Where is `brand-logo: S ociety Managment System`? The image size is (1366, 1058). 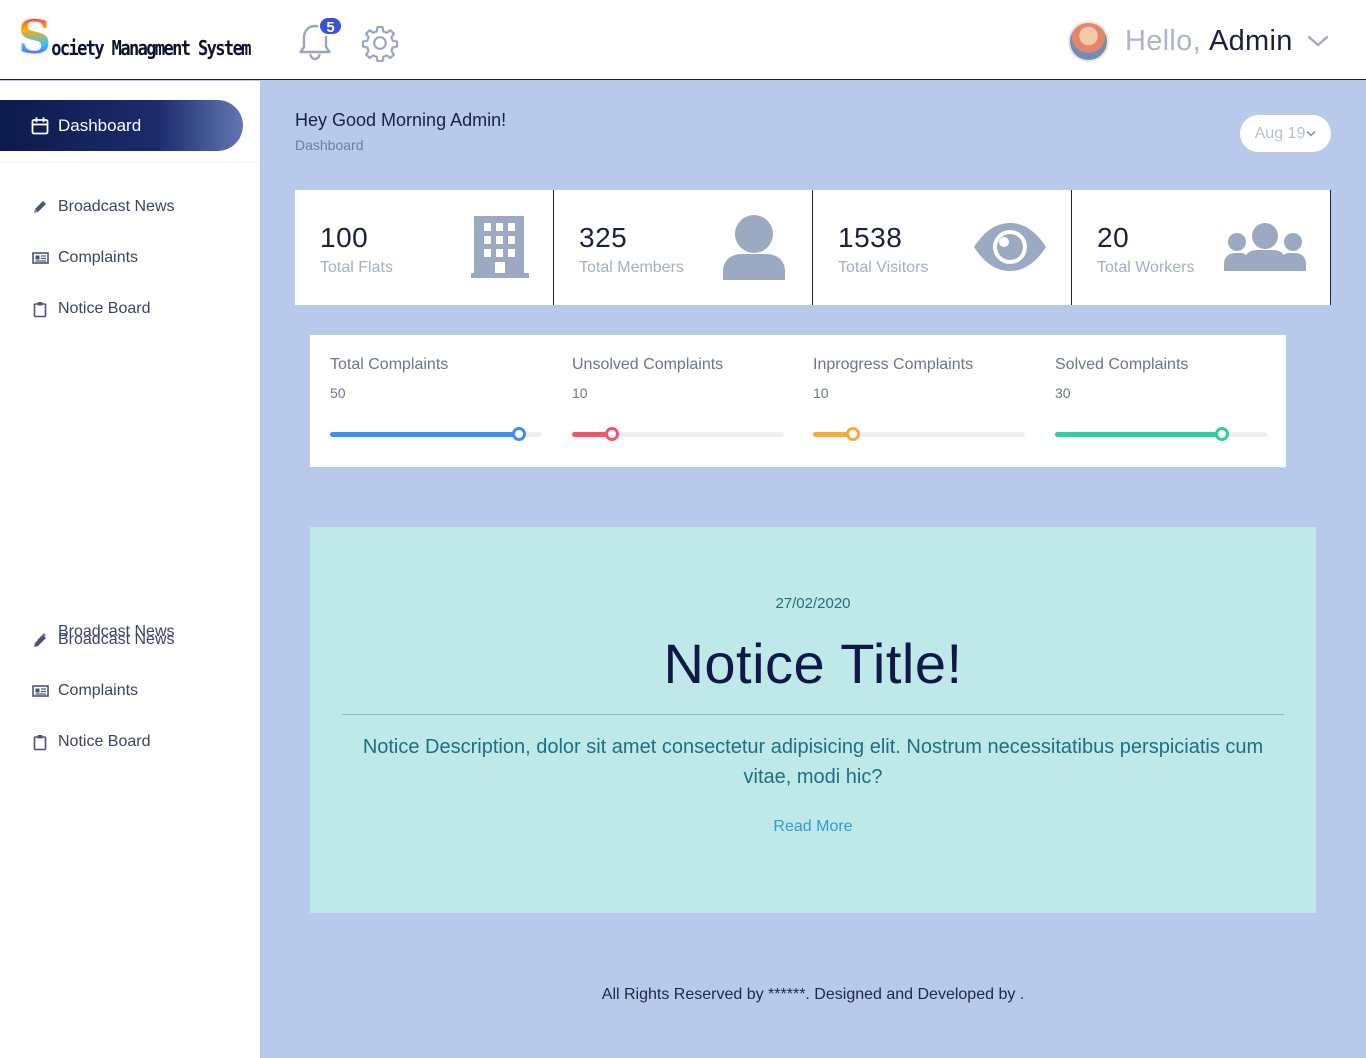
brand-logo: S ociety Managment System is located at coordinates (130, 40).